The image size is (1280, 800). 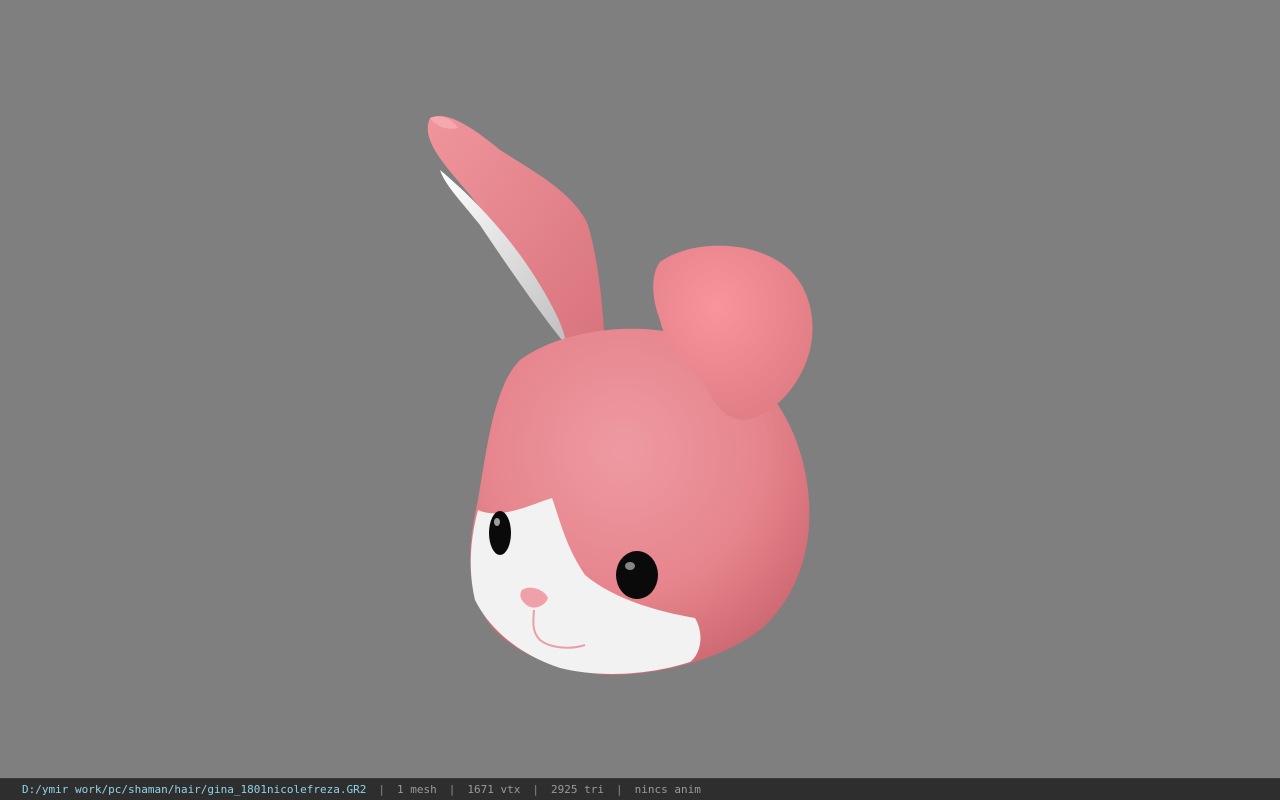 I want to click on triangle-count: 2925 tri, so click(x=577, y=789).